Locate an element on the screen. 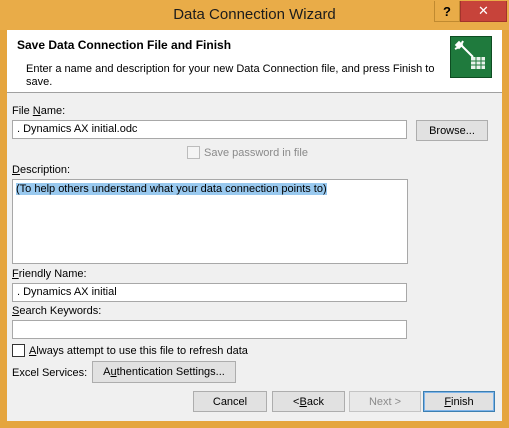 This screenshot has width=509, height=428. save-password-checkbox is located at coordinates (193, 152).